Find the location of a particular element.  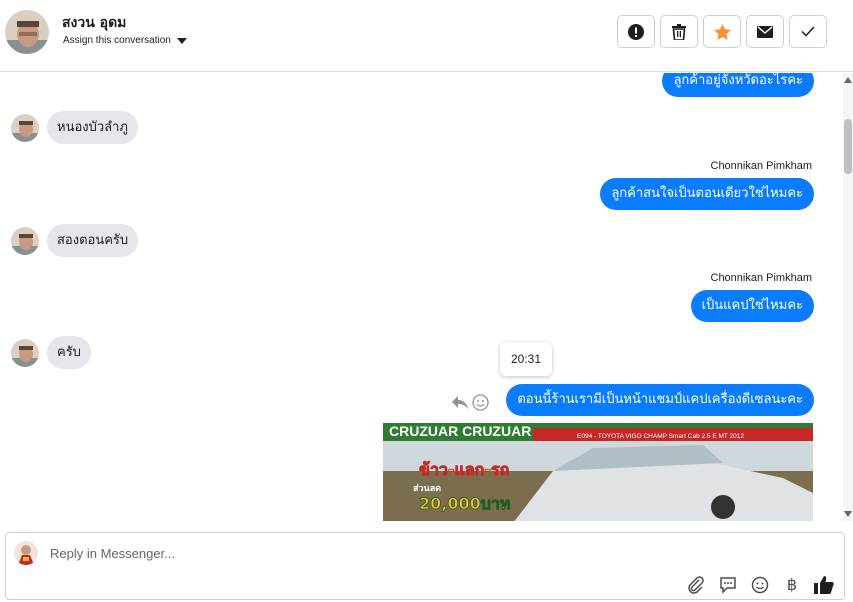

conversation-header: สงวน อุดม Assign this conversation is located at coordinates (426, 36).